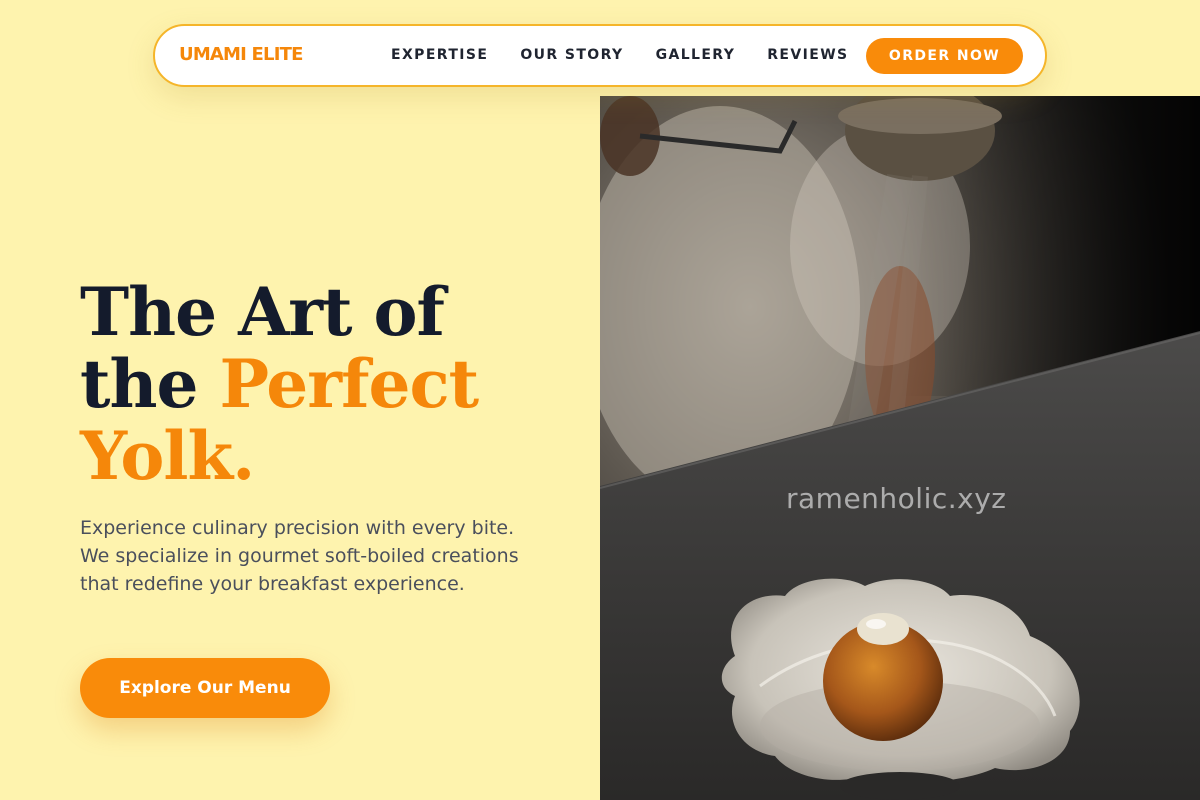 The height and width of the screenshot is (800, 1200). Describe the element at coordinates (696, 55) in the screenshot. I see `nav-link-gallery: GALLERY` at that location.